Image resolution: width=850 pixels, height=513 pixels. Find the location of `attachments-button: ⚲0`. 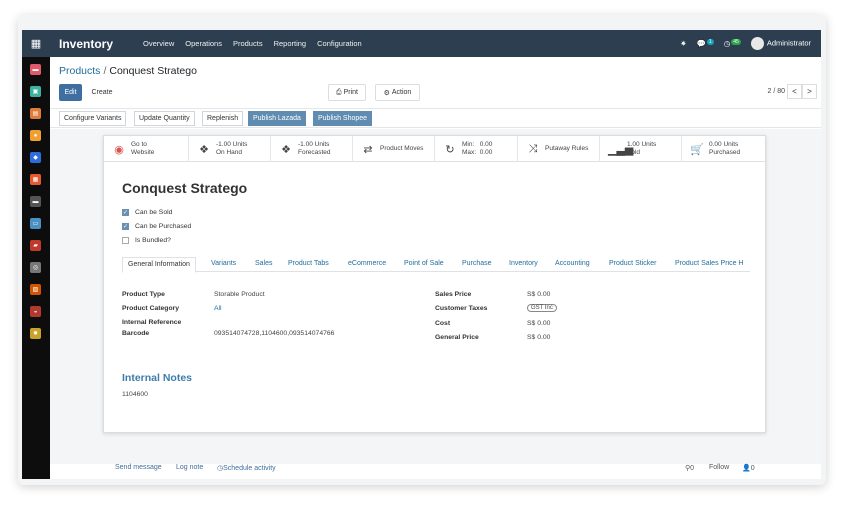

attachments-button: ⚲0 is located at coordinates (689, 468).